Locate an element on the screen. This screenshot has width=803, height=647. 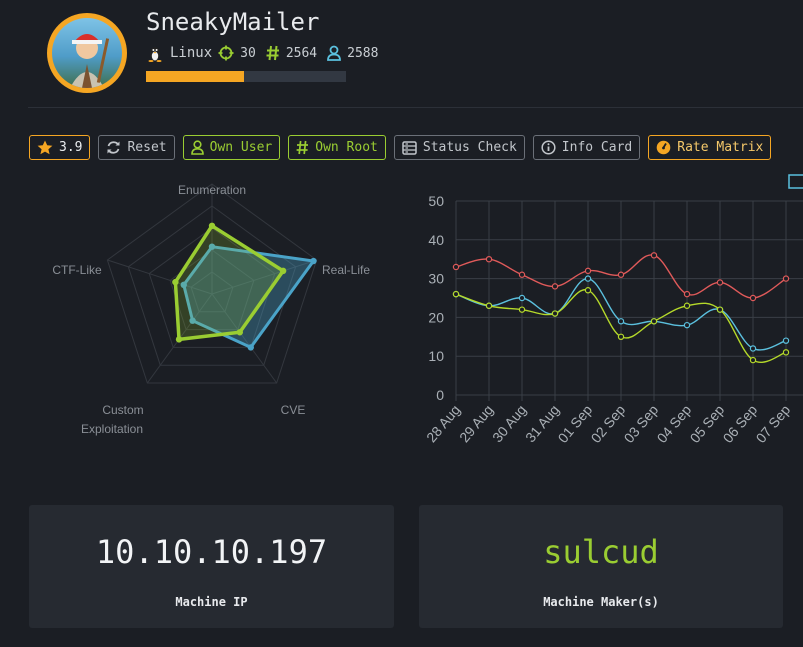
star-icon is located at coordinates (45, 147).